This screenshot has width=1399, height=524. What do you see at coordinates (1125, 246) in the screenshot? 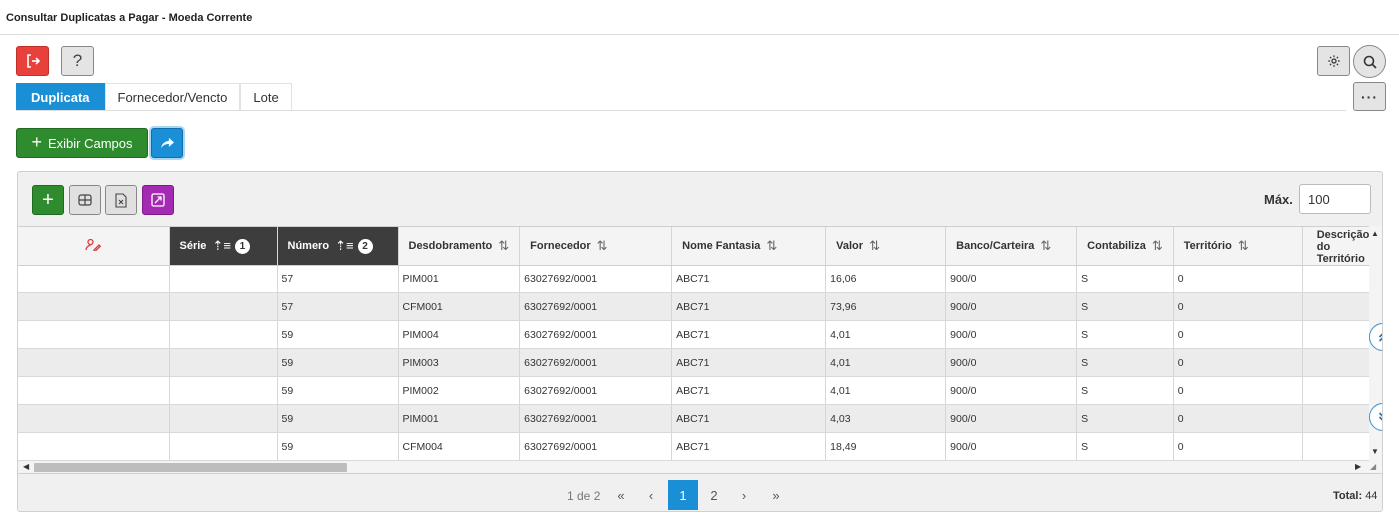
I see `column-header-contabiliza: Contabiliza ⇅` at bounding box center [1125, 246].